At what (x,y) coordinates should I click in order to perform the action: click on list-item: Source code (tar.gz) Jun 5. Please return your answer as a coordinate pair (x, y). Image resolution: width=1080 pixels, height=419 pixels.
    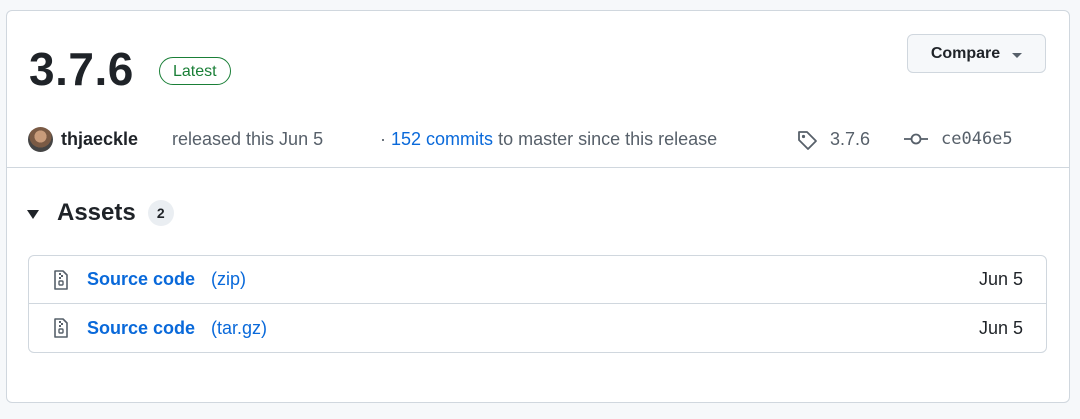
    Looking at the image, I should click on (537, 328).